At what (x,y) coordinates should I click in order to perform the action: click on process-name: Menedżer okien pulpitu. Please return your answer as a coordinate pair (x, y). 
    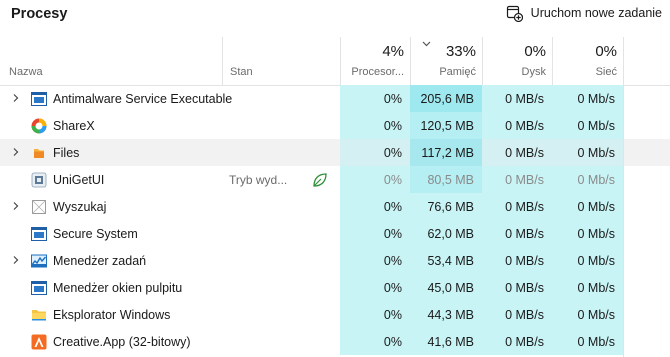
    Looking at the image, I should click on (118, 287).